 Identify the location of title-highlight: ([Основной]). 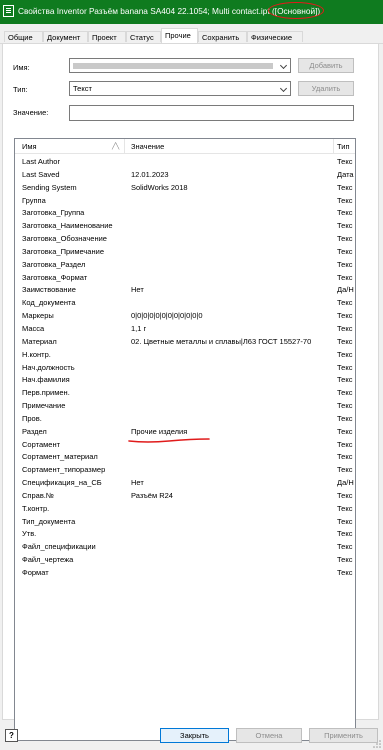
(296, 11).